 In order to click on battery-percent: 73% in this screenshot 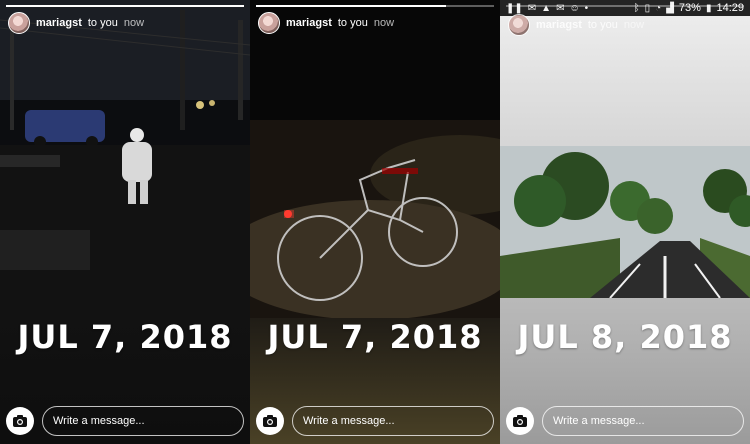, I will do `click(689, 8)`.